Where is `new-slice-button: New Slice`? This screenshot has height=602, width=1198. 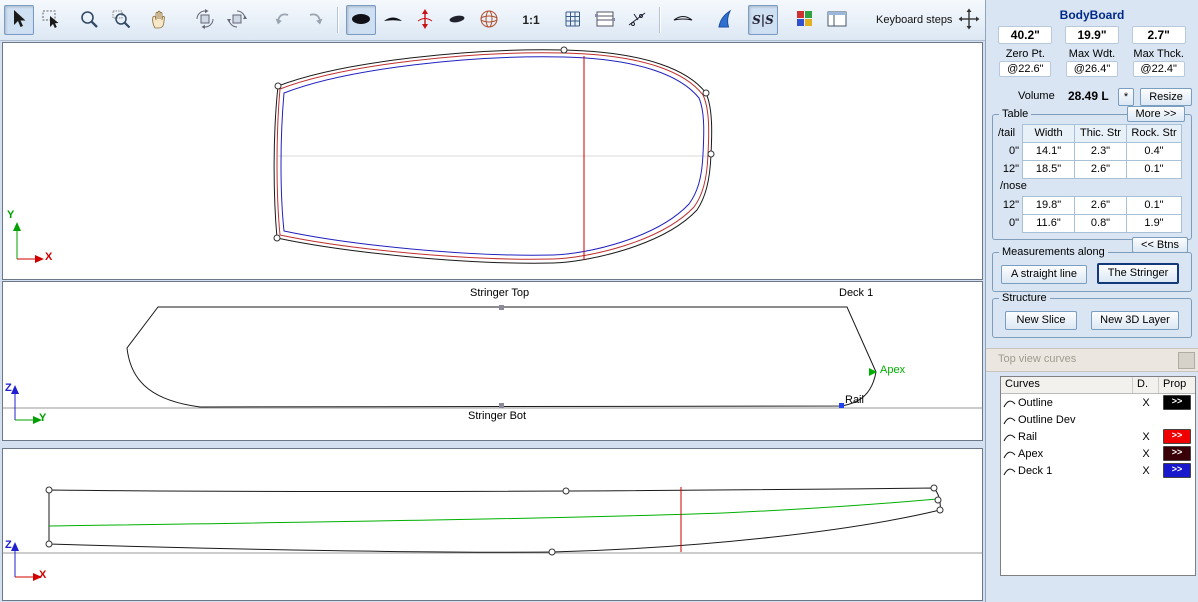 new-slice-button: New Slice is located at coordinates (1041, 320).